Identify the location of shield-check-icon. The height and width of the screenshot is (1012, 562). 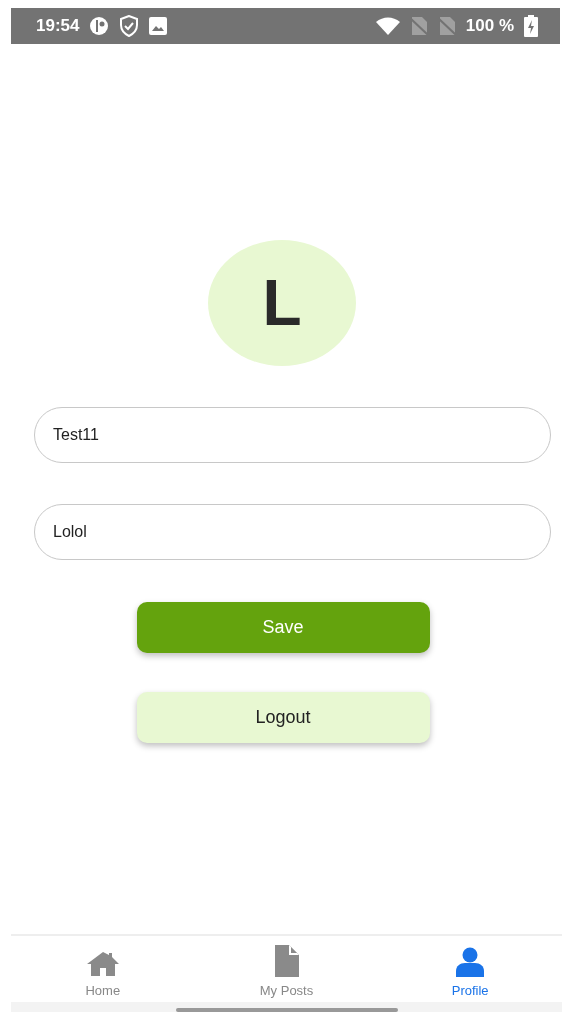
(129, 26).